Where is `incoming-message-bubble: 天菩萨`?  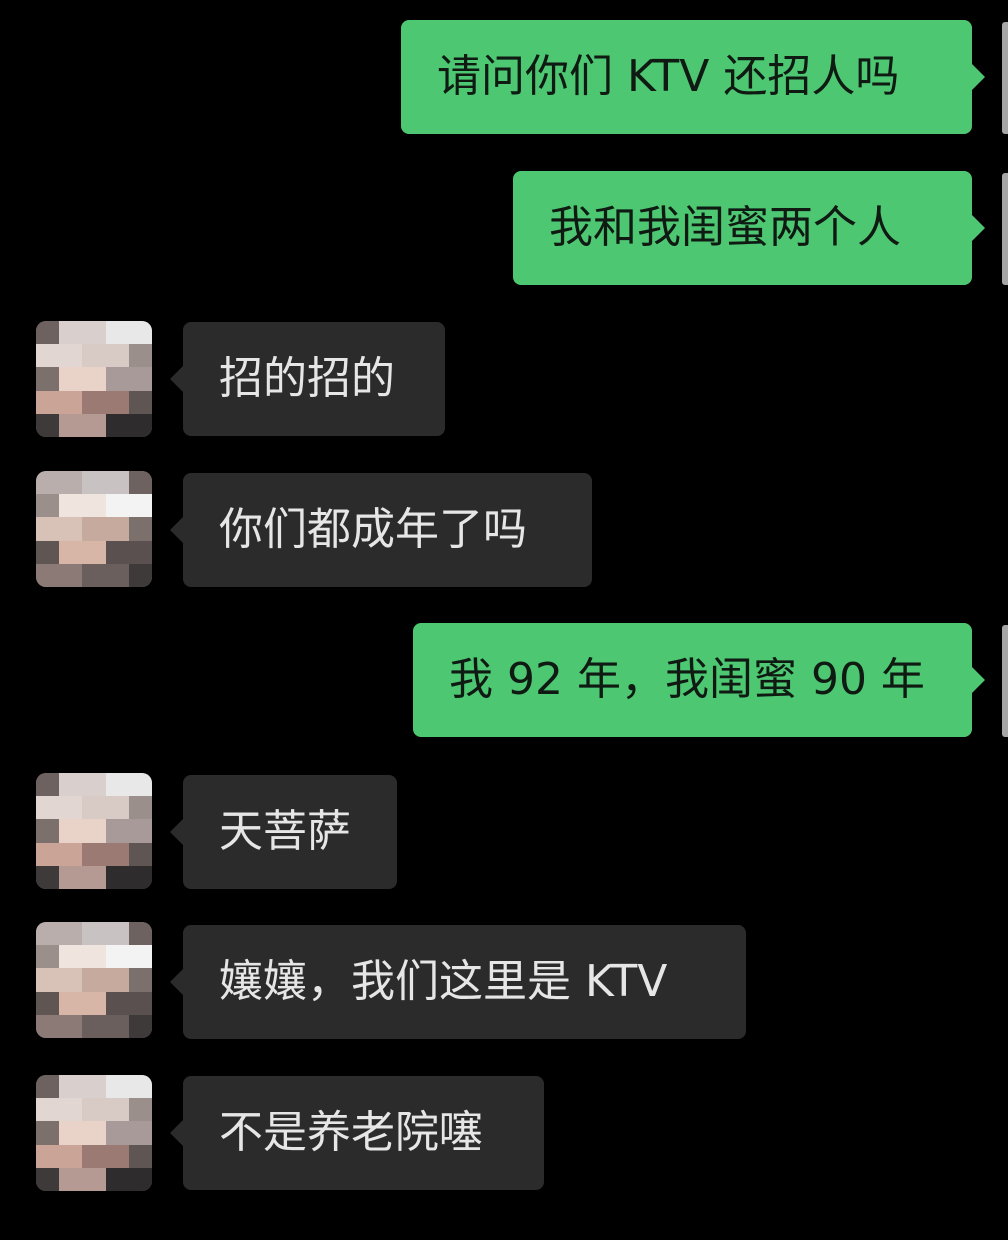
incoming-message-bubble: 天菩萨 is located at coordinates (283, 832).